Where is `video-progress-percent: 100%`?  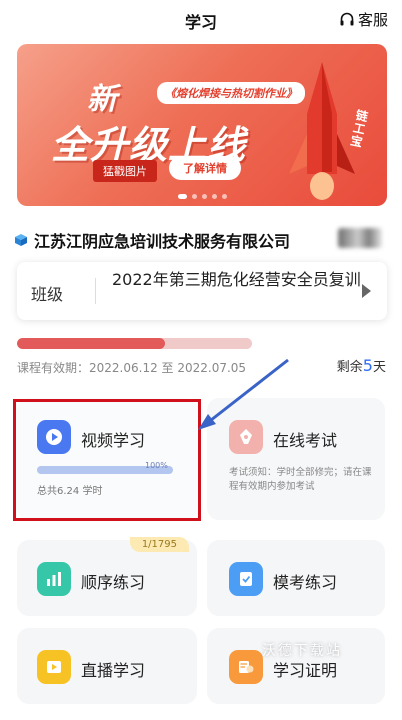
video-progress-percent: 100% is located at coordinates (156, 465).